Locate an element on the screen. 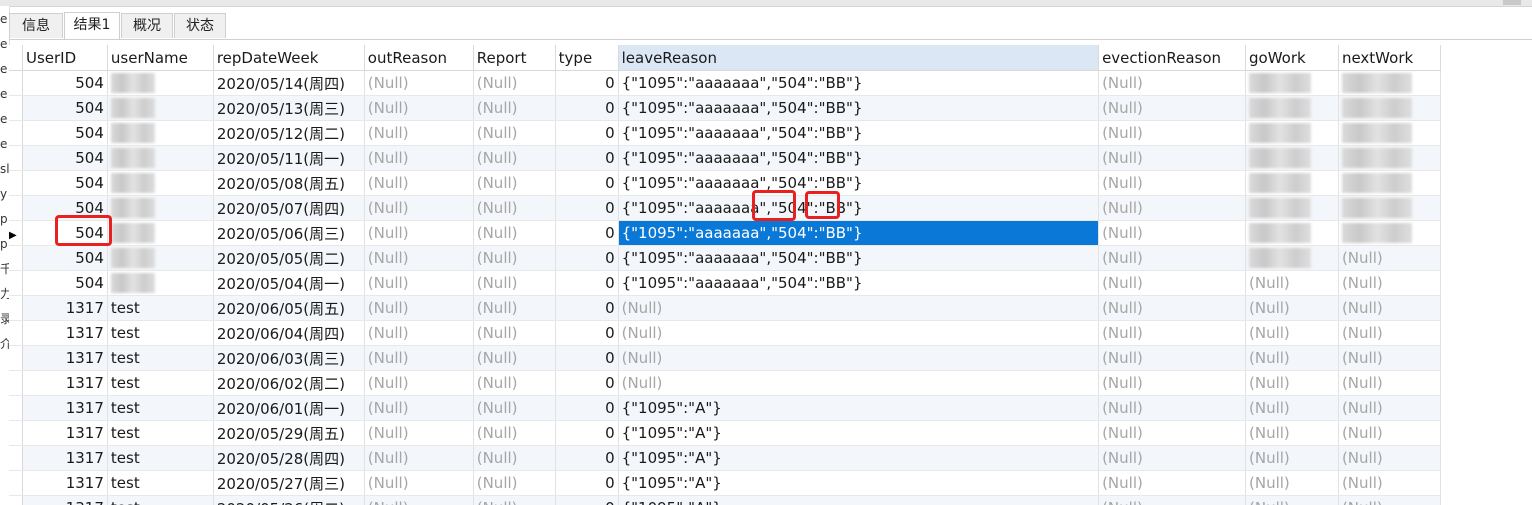 This screenshot has height=505, width=1532. column-header-outreason: outReason is located at coordinates (419, 58).